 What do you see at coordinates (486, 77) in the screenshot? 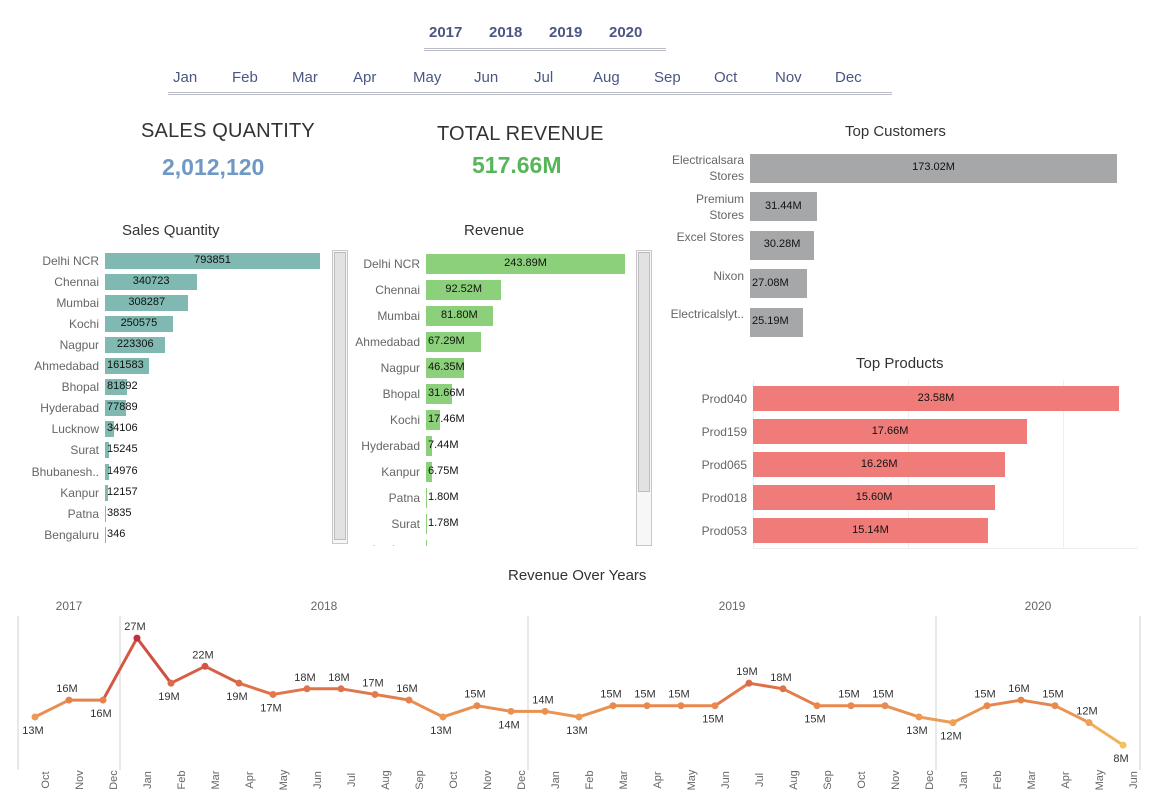
I see `month-jun: Jun` at bounding box center [486, 77].